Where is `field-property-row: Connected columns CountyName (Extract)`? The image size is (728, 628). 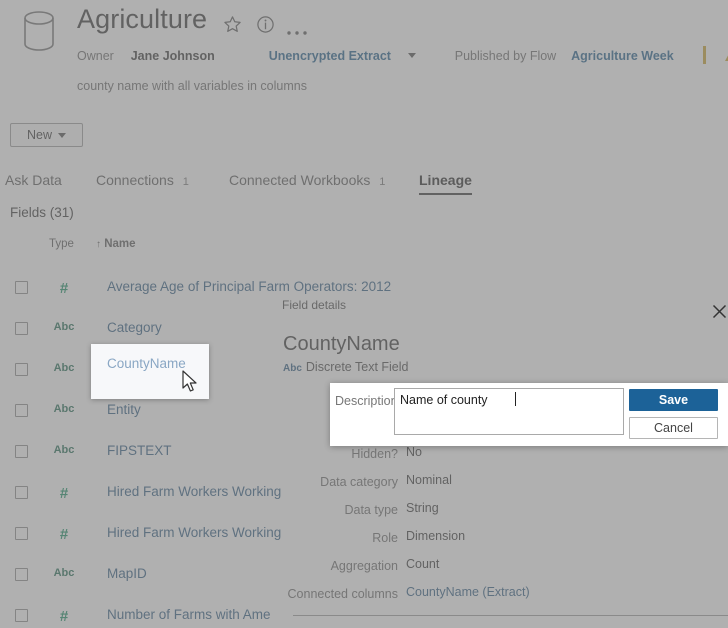
field-property-row: Connected columns CountyName (Extract) is located at coordinates (364, 595).